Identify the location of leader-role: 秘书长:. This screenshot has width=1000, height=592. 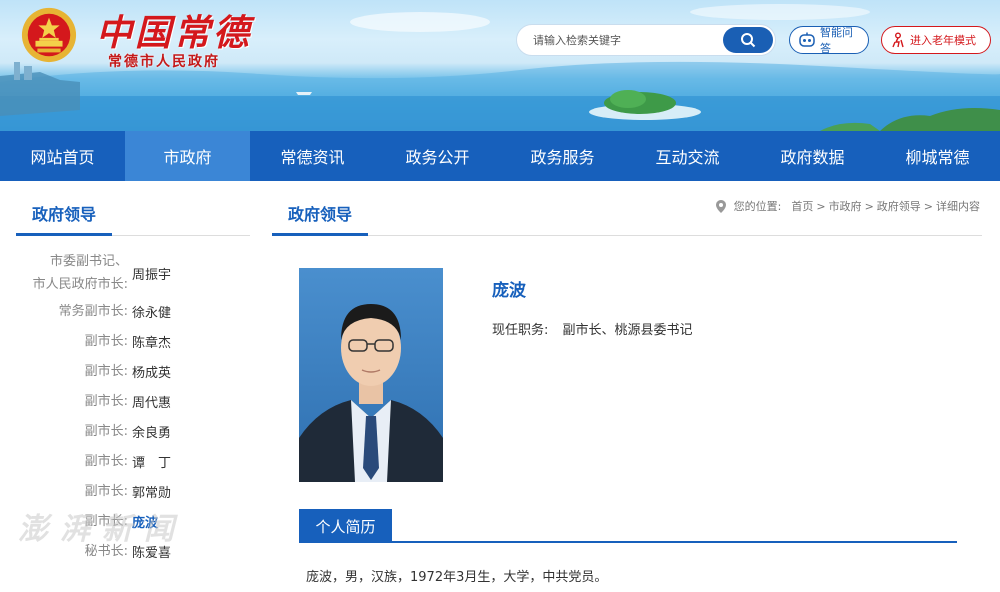
(106, 551).